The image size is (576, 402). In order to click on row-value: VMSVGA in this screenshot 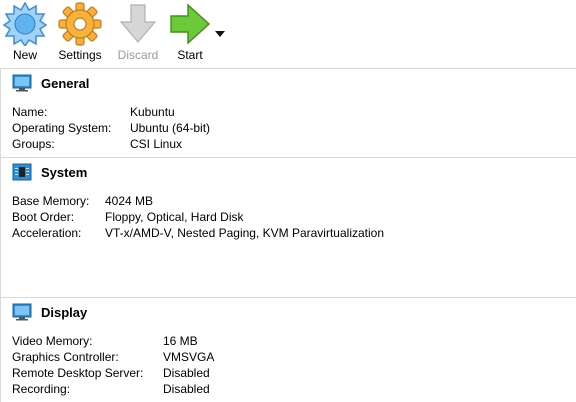, I will do `click(189, 357)`.